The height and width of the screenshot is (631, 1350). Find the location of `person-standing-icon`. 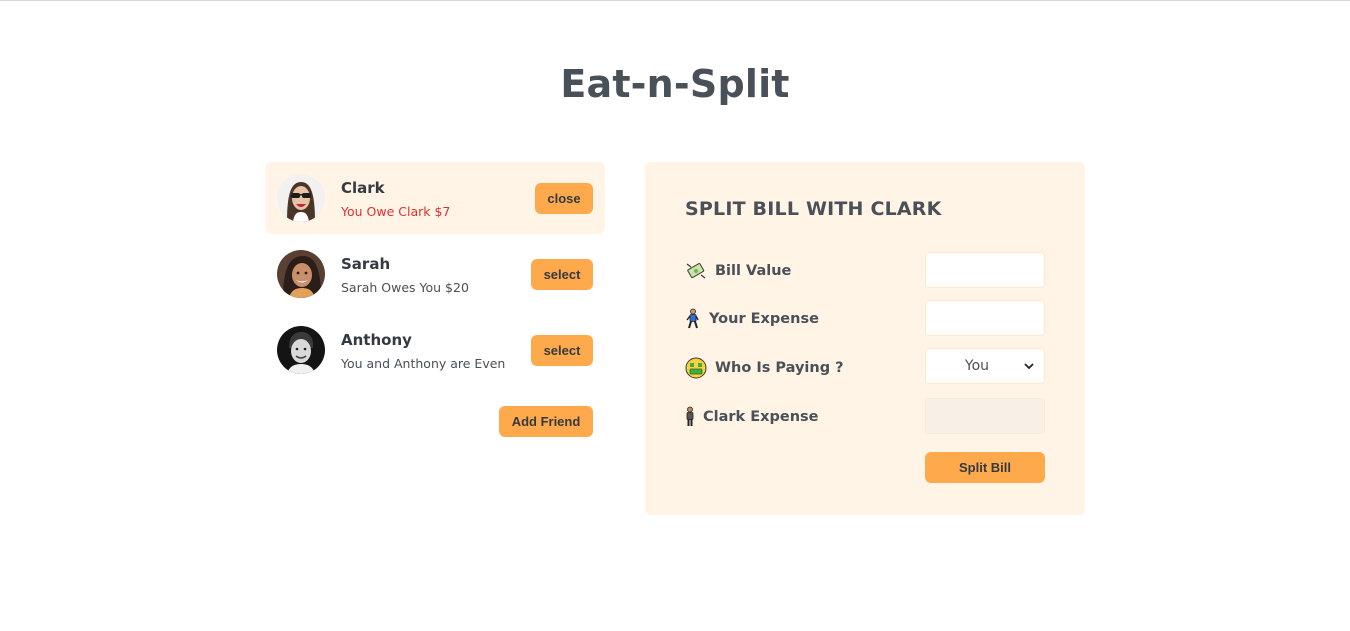

person-standing-icon is located at coordinates (690, 417).